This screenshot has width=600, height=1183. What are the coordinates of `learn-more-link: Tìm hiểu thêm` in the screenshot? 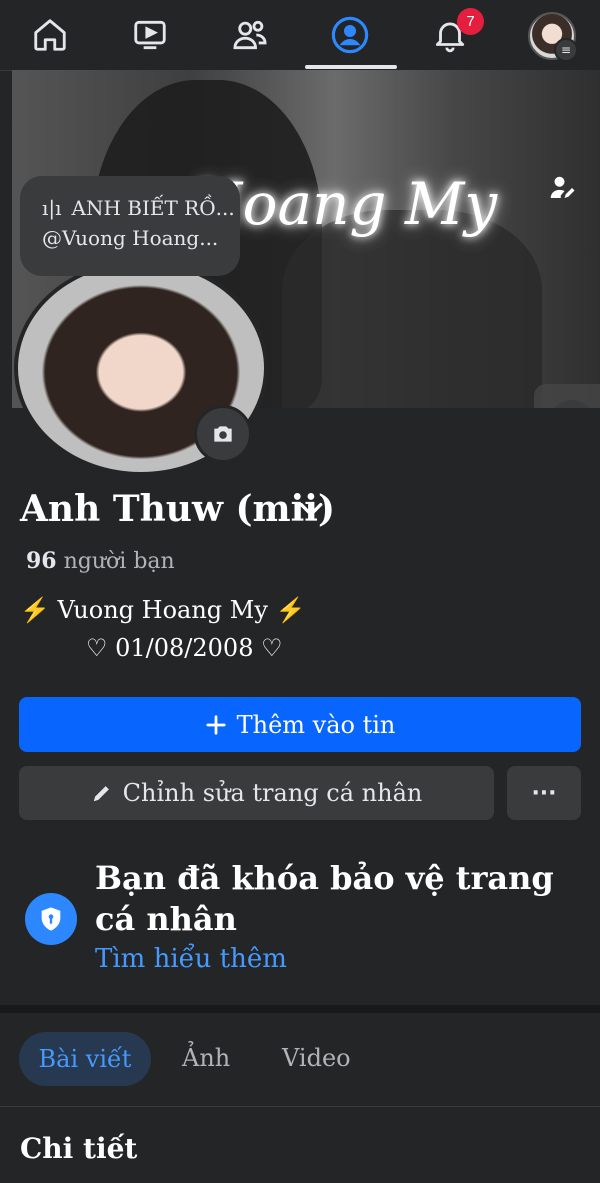 It's located at (191, 959).